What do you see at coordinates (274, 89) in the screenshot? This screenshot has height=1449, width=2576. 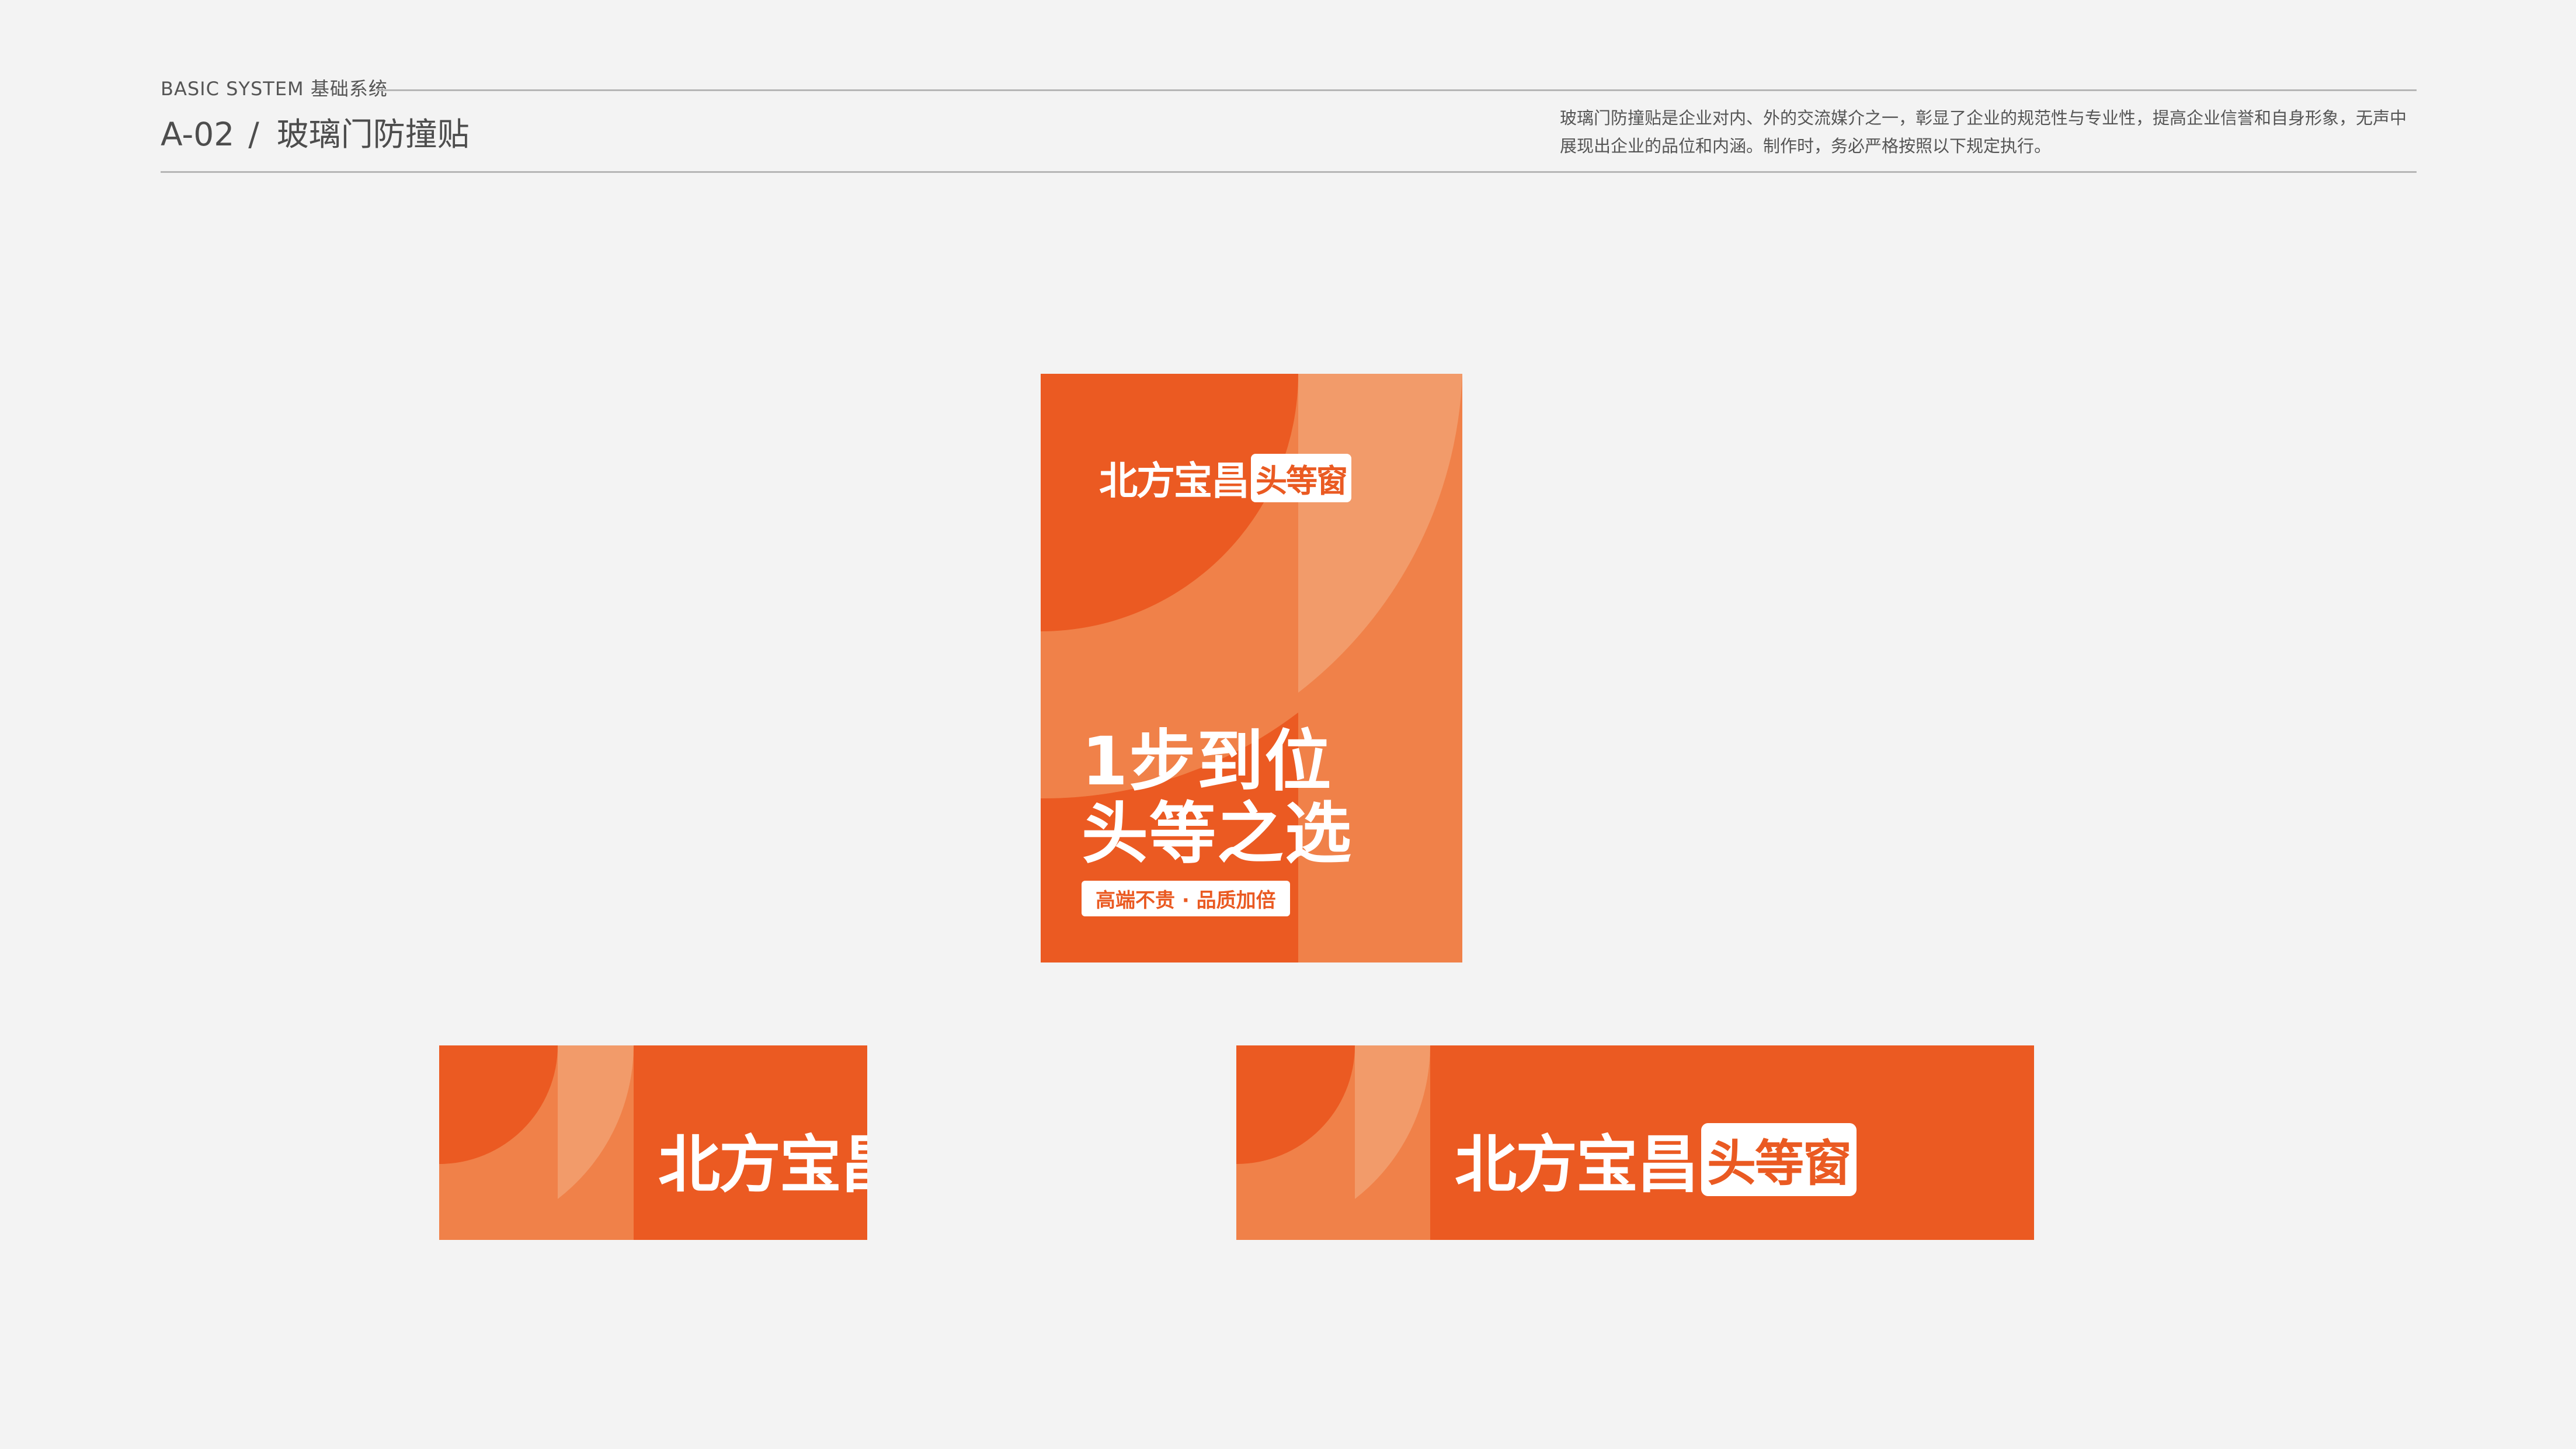 I see `brand-label: BASIC SYSTEM 基础系统` at bounding box center [274, 89].